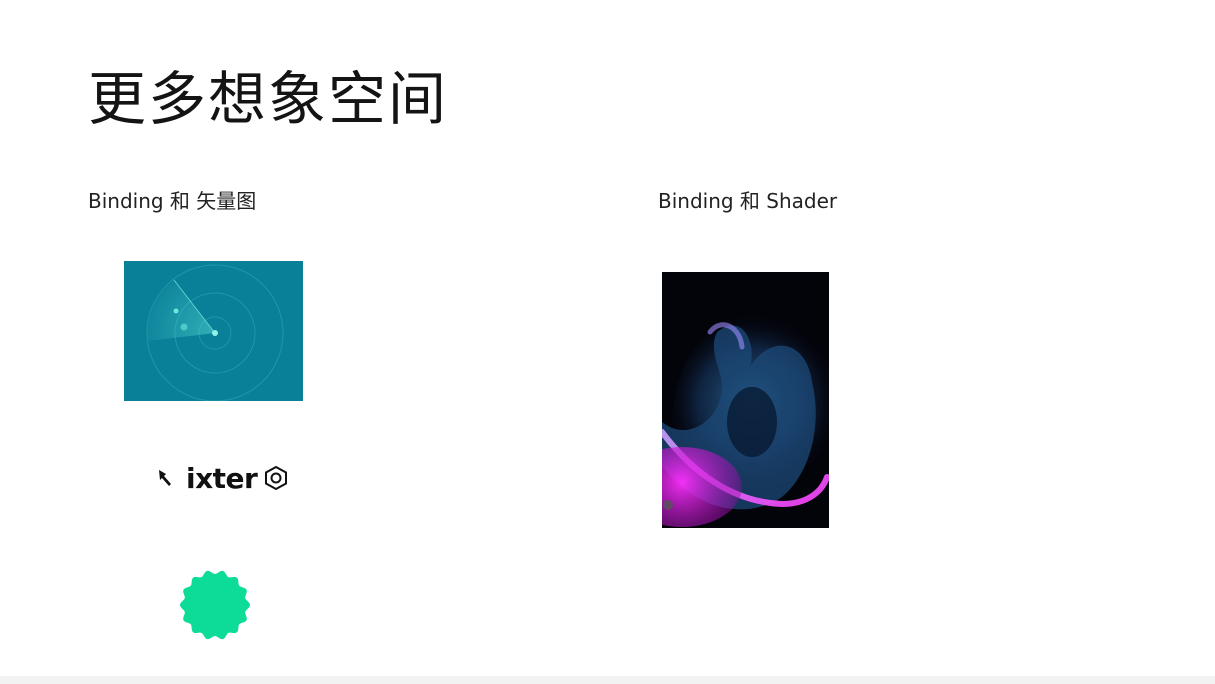 This screenshot has height=684, width=1215. What do you see at coordinates (607, 680) in the screenshot?
I see `footer-strip` at bounding box center [607, 680].